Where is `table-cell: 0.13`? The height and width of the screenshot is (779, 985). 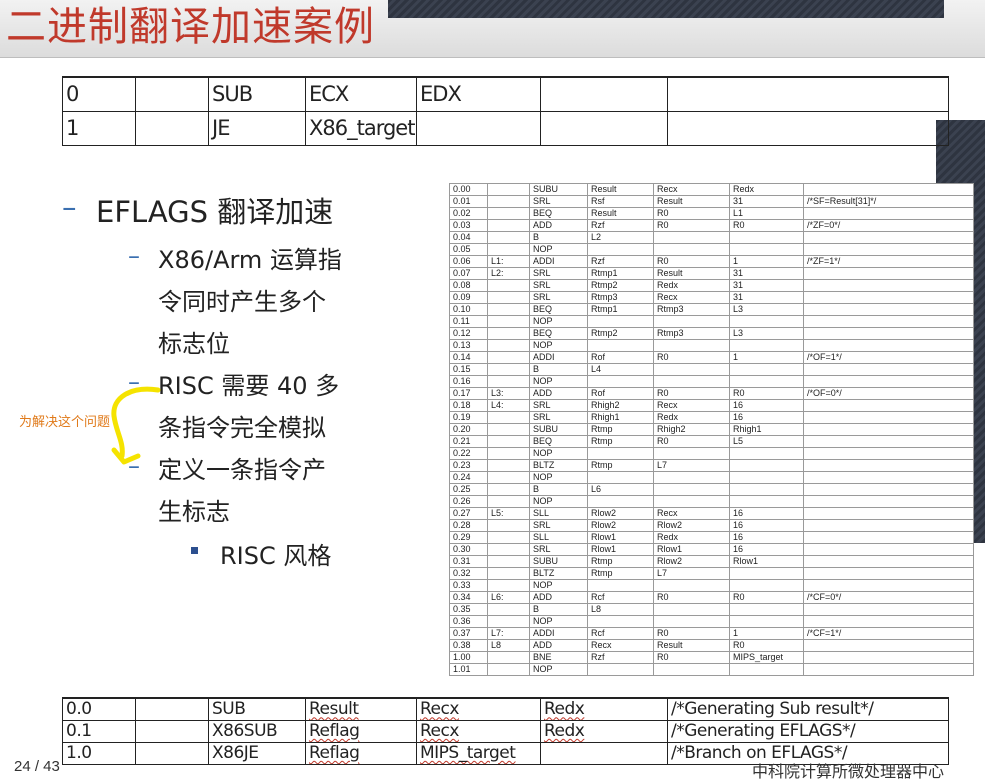 table-cell: 0.13 is located at coordinates (468, 345).